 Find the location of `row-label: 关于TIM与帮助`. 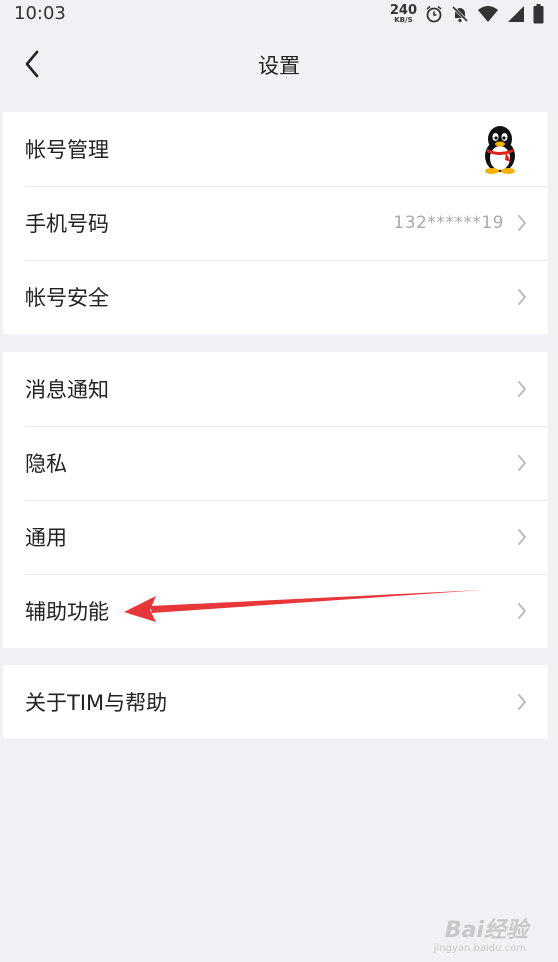

row-label: 关于TIM与帮助 is located at coordinates (96, 703).